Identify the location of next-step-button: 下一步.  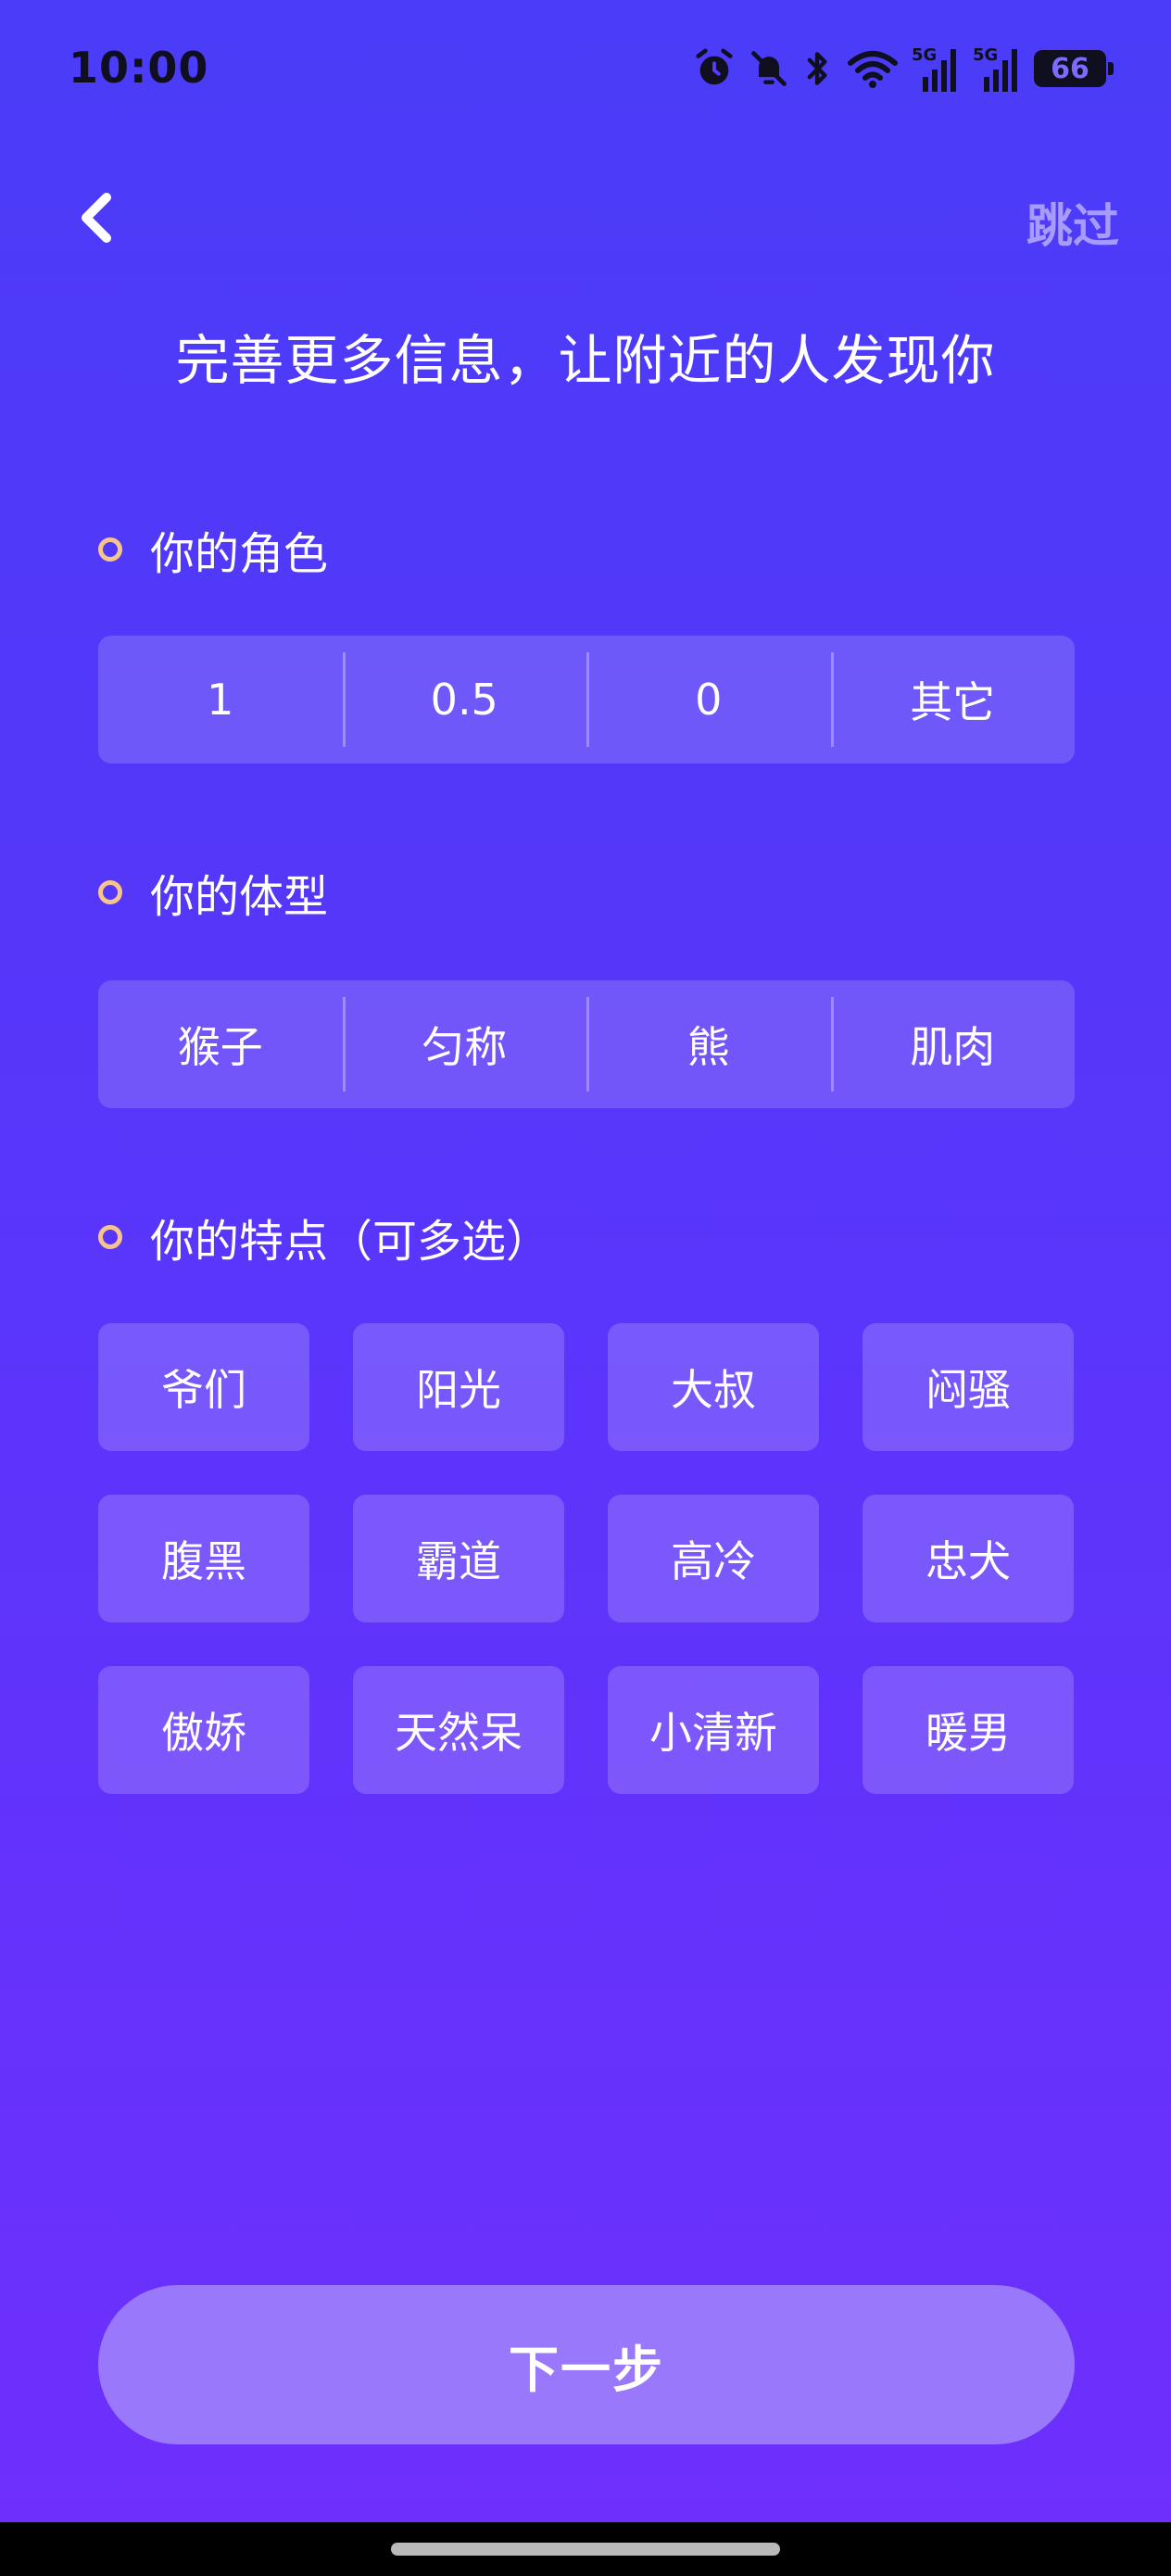
(587, 2365).